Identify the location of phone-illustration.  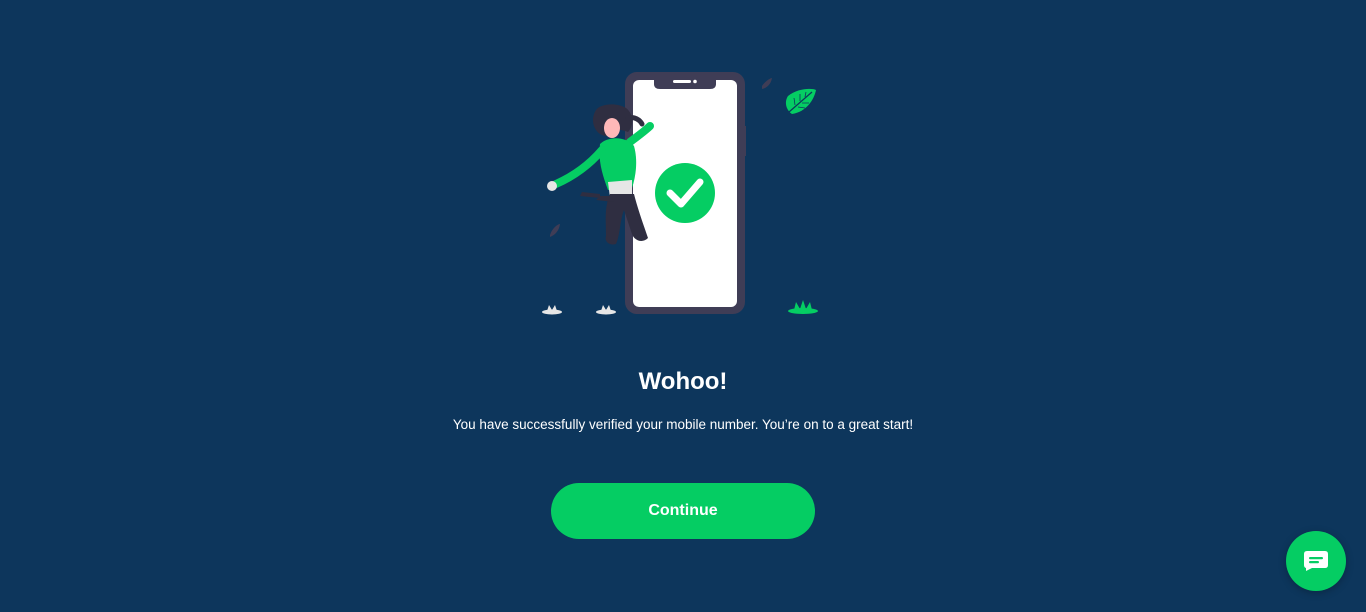
(685, 193).